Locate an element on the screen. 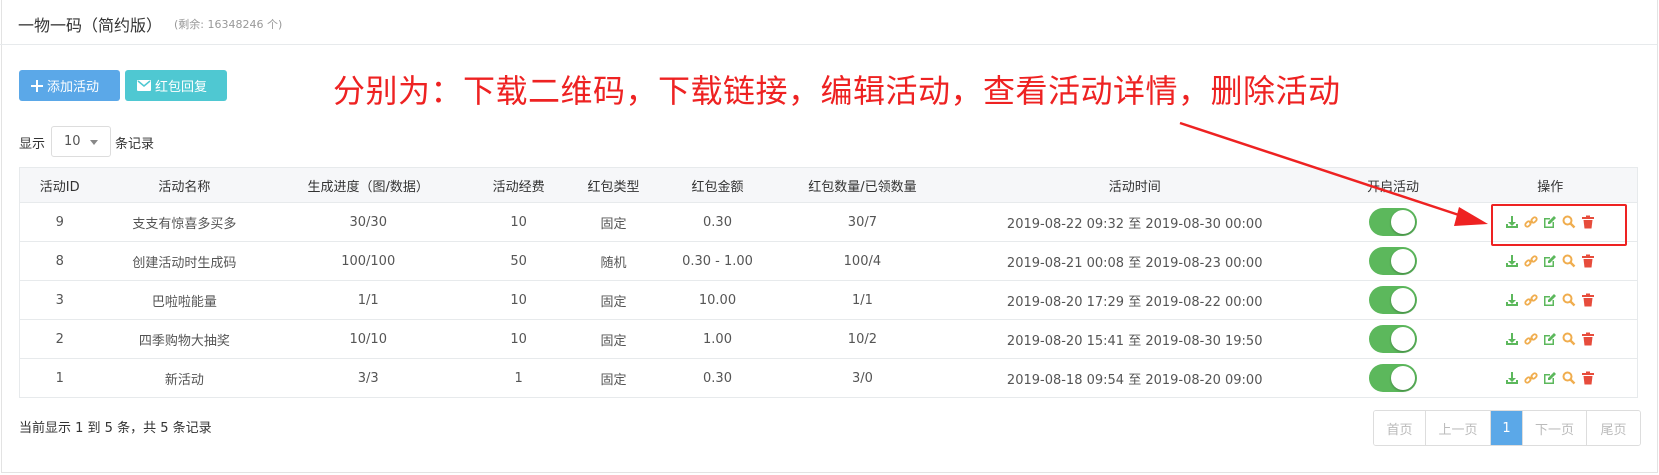 This screenshot has height=475, width=1659. row-name: 四季购物大抽奖 is located at coordinates (184, 339).